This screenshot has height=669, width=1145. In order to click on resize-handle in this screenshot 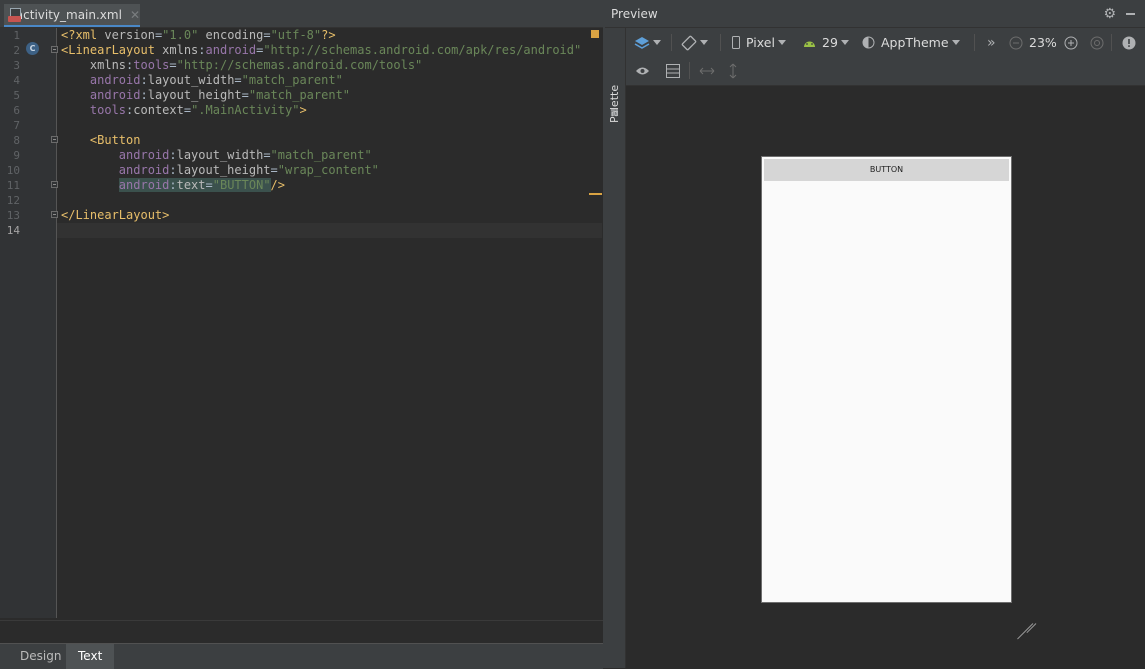, I will do `click(1024, 615)`.